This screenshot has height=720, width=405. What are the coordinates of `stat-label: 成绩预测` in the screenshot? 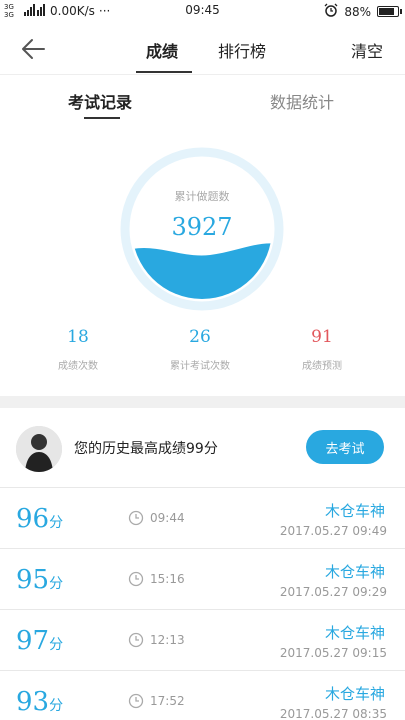 It's located at (322, 366).